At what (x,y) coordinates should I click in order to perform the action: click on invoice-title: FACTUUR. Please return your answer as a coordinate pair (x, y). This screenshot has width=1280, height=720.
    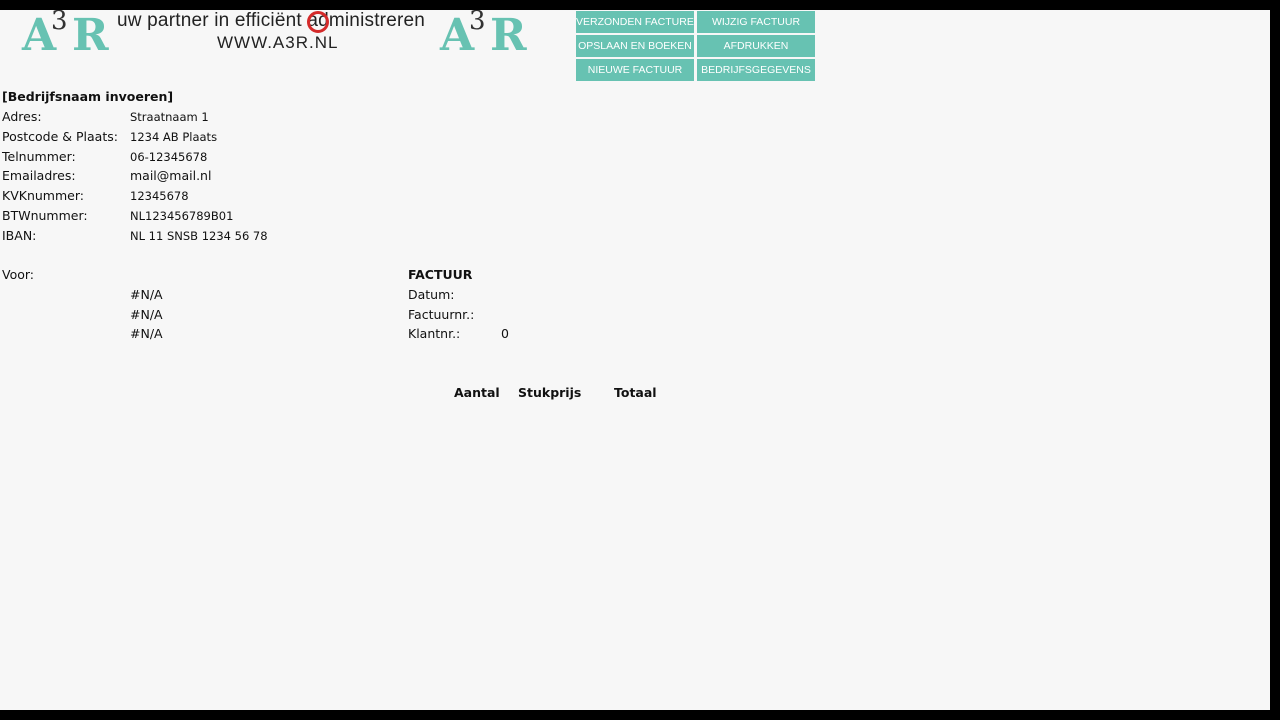
    Looking at the image, I should click on (440, 274).